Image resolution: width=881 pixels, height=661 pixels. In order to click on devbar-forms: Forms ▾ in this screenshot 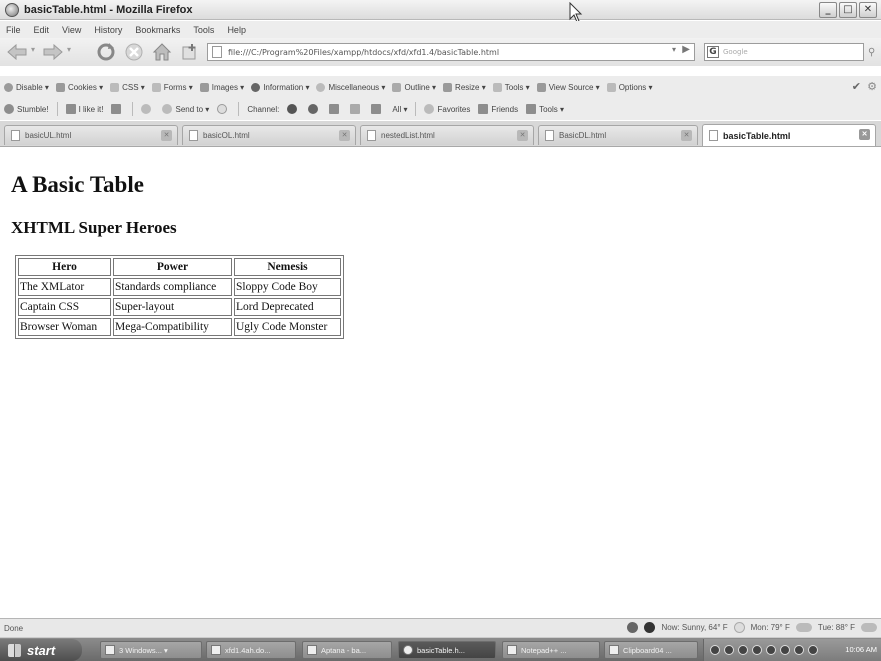, I will do `click(172, 87)`.